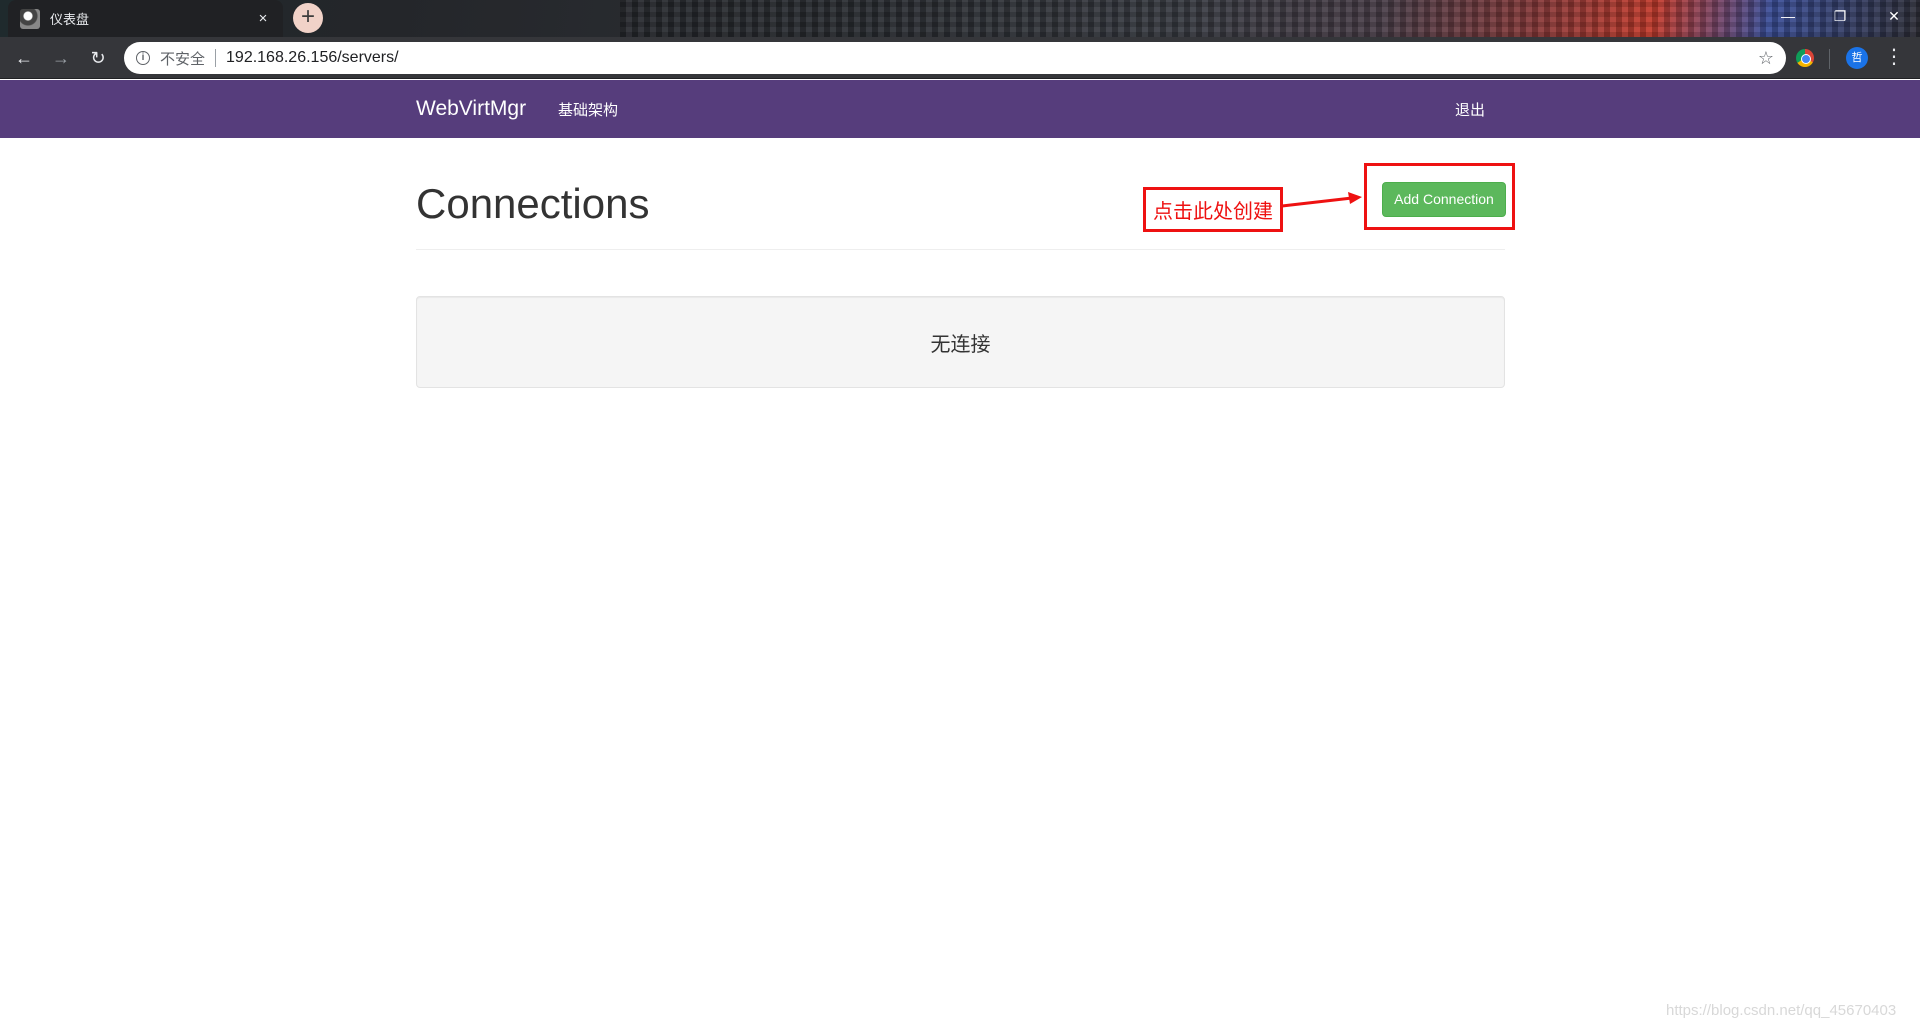 This screenshot has height=1031, width=1920. What do you see at coordinates (98, 58) in the screenshot?
I see `reload-icon: ↻` at bounding box center [98, 58].